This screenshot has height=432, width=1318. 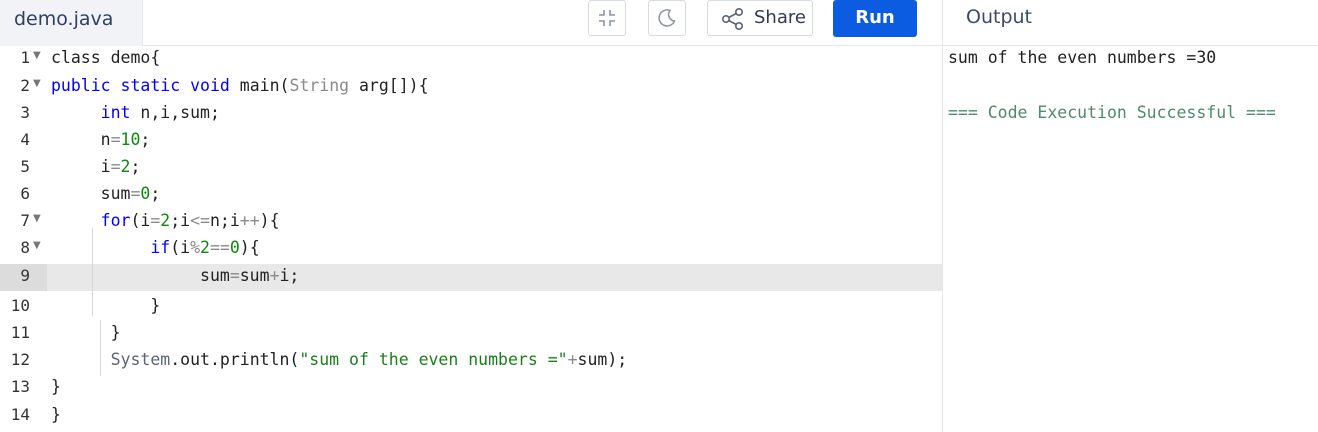 I want to click on file-tab: demo.java, so click(x=71, y=23).